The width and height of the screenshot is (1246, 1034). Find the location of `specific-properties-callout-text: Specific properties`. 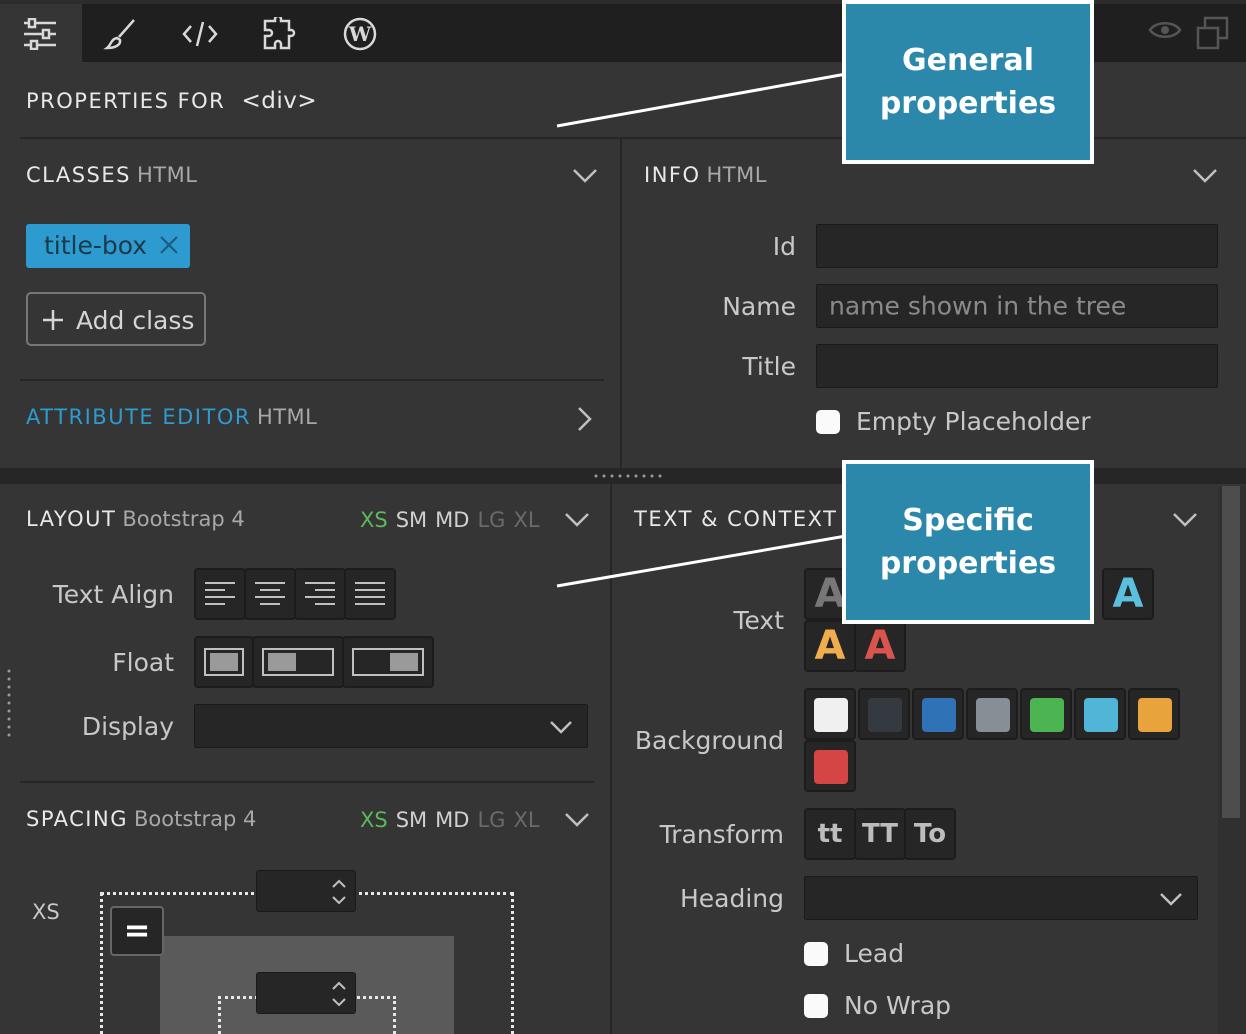

specific-properties-callout-text: Specific properties is located at coordinates (968, 542).